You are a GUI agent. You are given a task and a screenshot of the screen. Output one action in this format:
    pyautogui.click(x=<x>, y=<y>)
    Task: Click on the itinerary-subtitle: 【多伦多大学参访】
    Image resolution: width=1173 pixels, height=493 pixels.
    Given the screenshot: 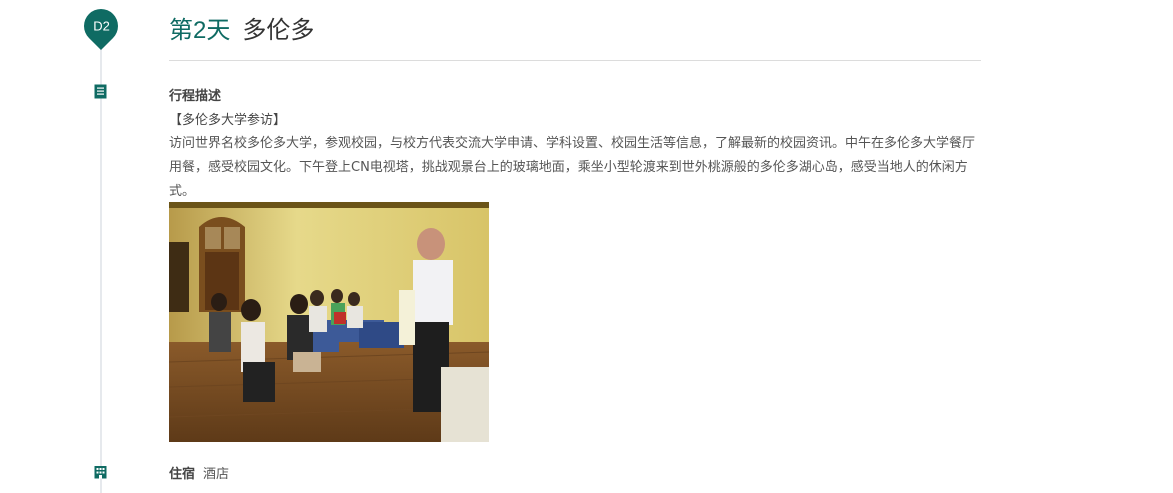 What is the action you would take?
    pyautogui.click(x=228, y=120)
    